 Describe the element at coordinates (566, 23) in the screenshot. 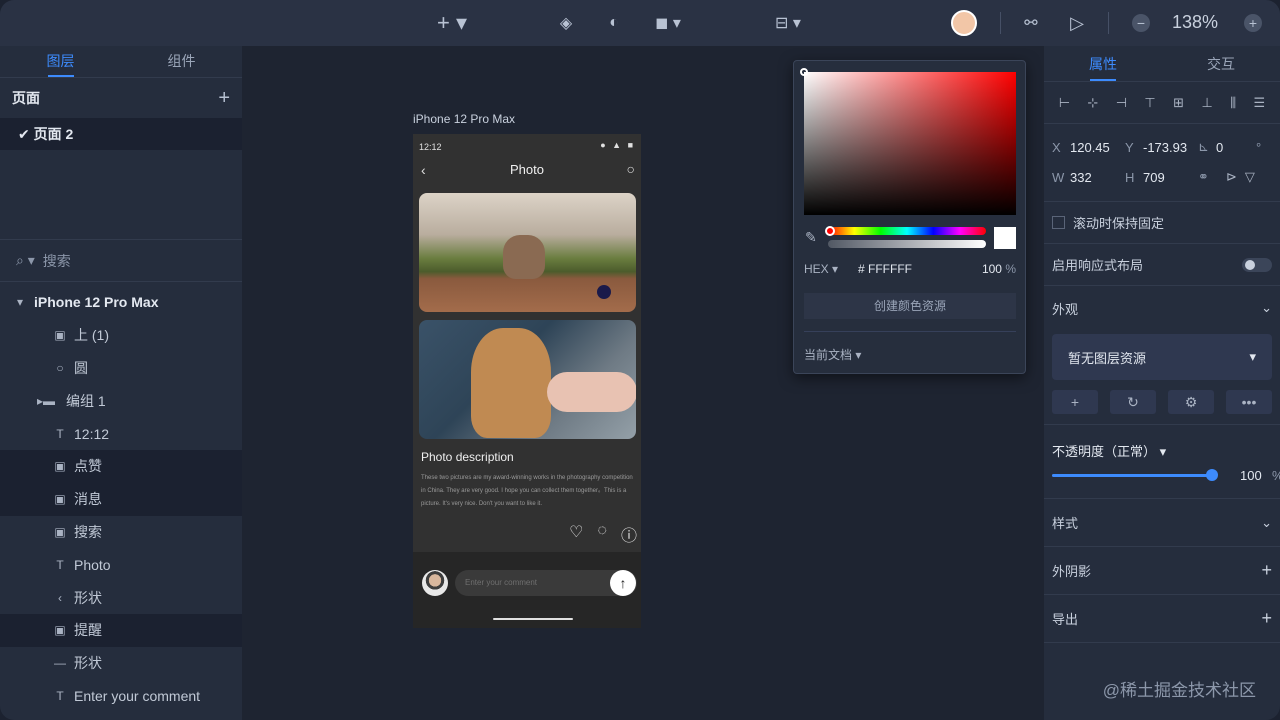

I see `component-icon: ◈` at that location.